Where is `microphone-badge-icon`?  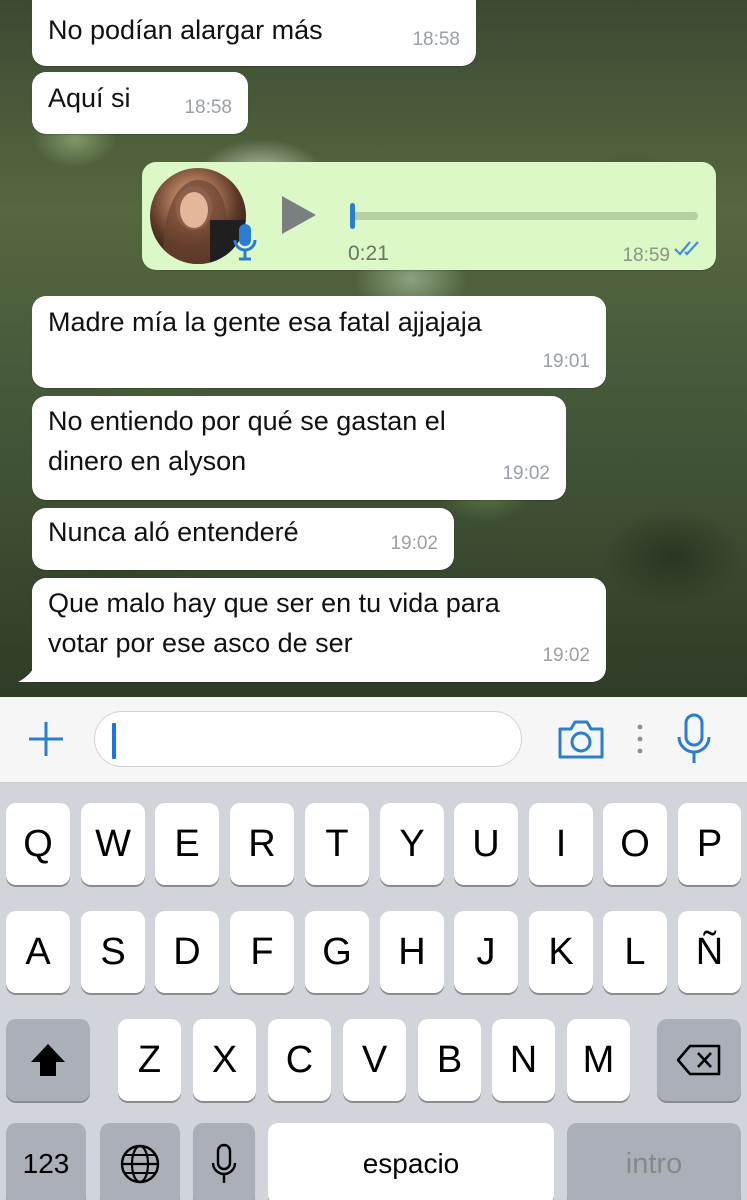 microphone-badge-icon is located at coordinates (245, 242).